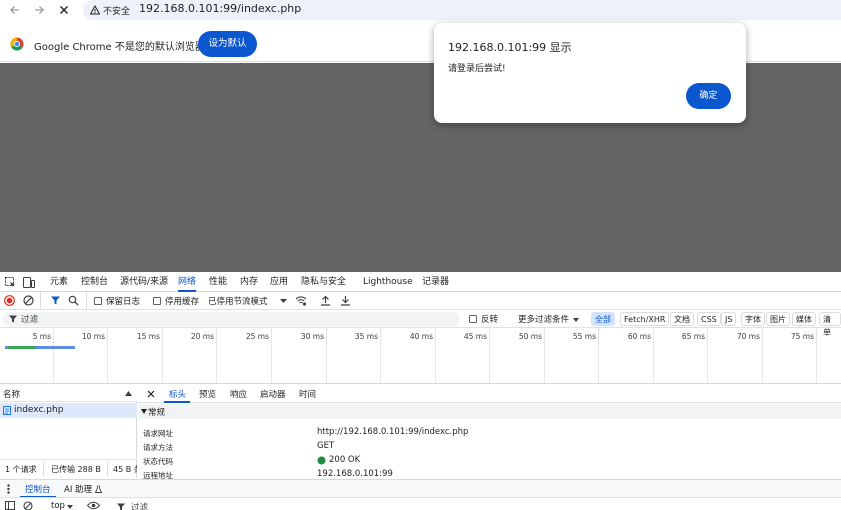  I want to click on inspect-element-icon, so click(10, 282).